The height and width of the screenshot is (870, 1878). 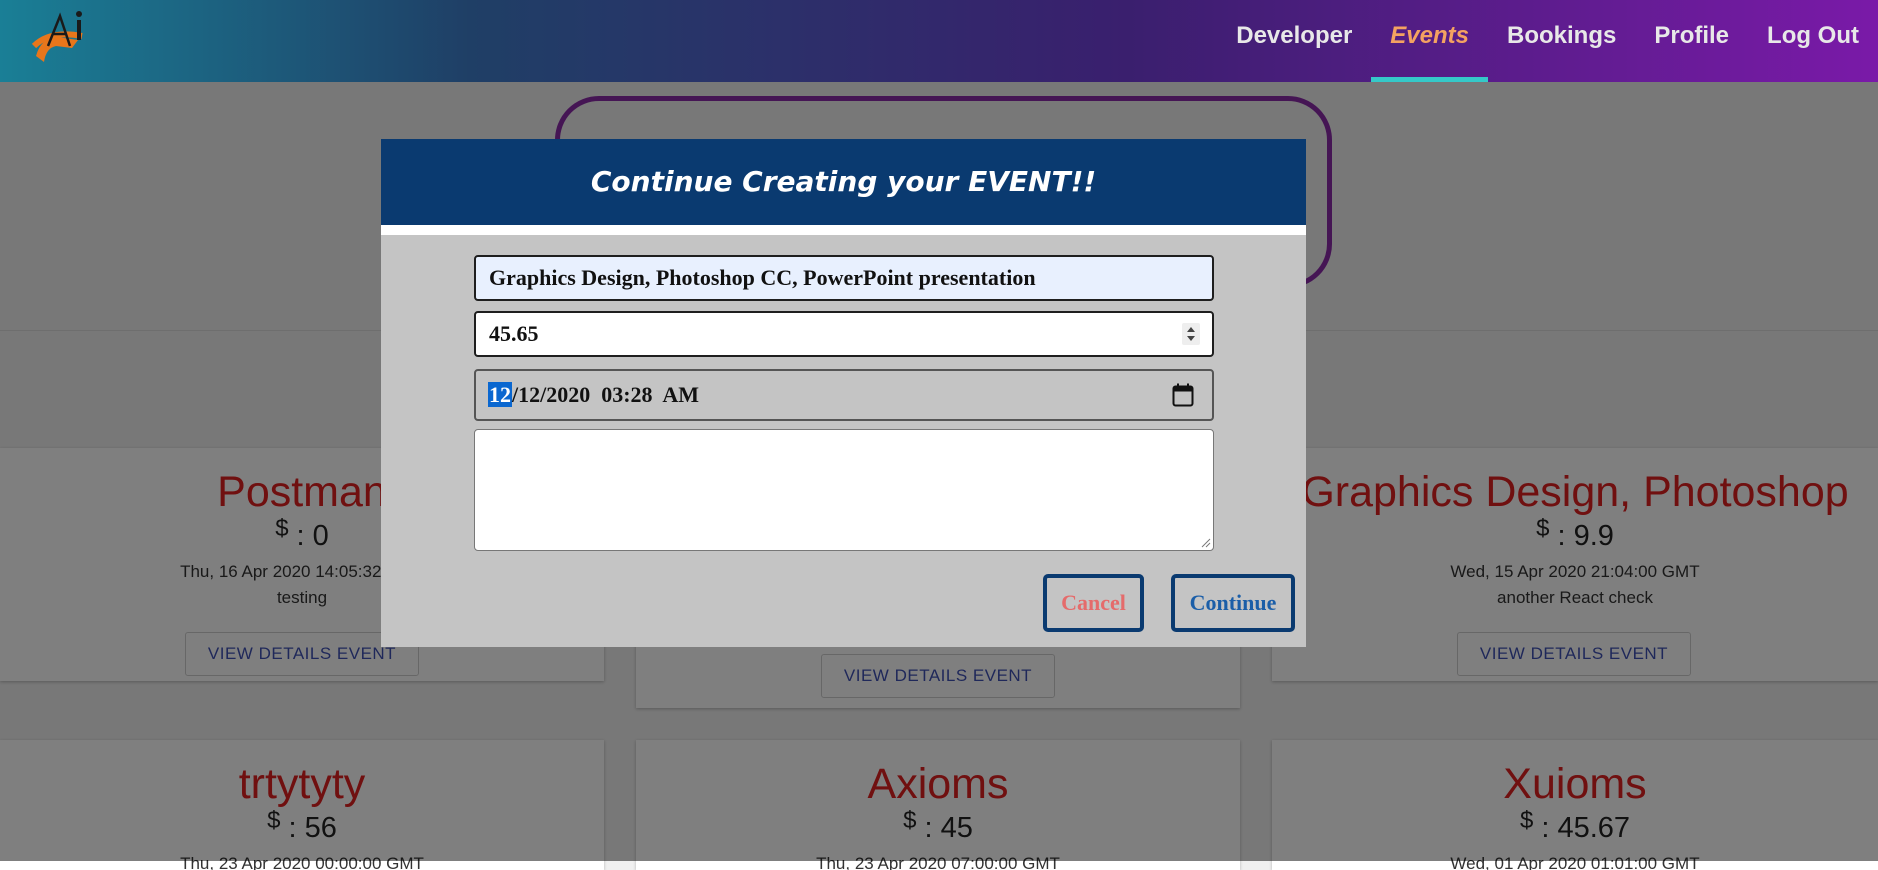 I want to click on description-textarea, so click(x=844, y=490).